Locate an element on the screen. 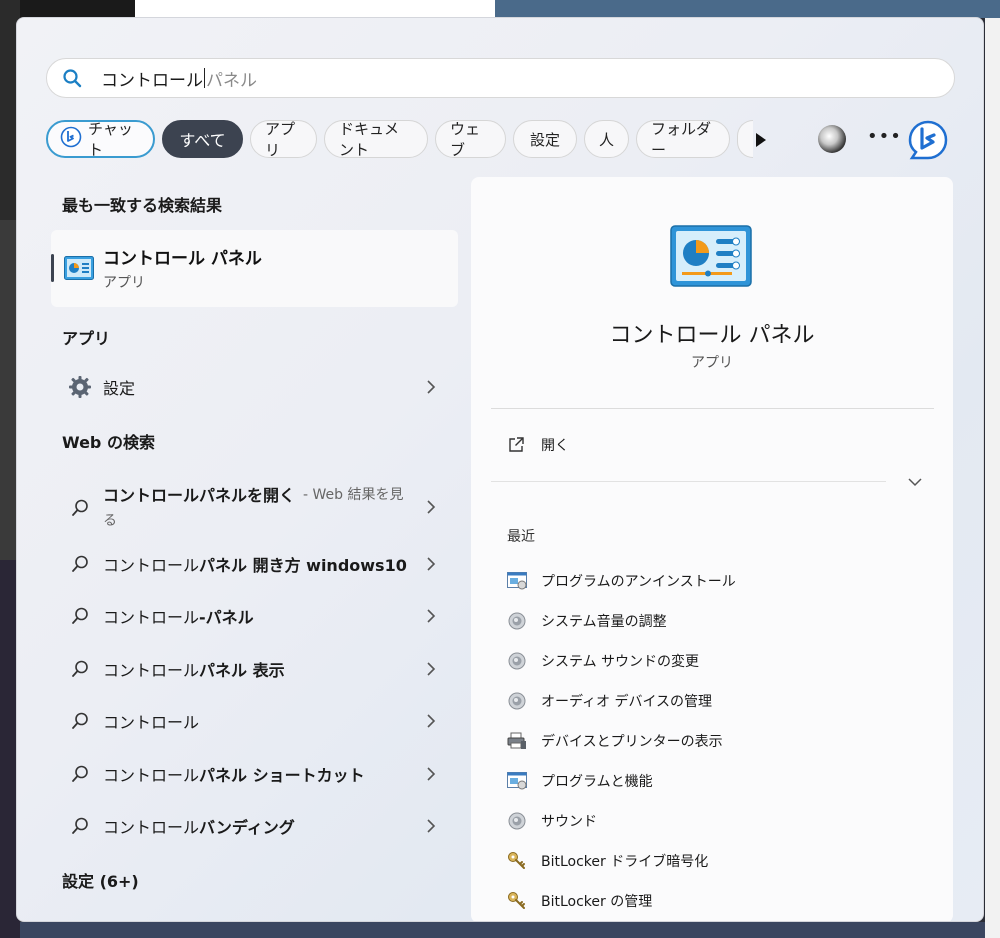 This screenshot has width=1000, height=938. recent-item: プログラムと機能 is located at coordinates (717, 781).